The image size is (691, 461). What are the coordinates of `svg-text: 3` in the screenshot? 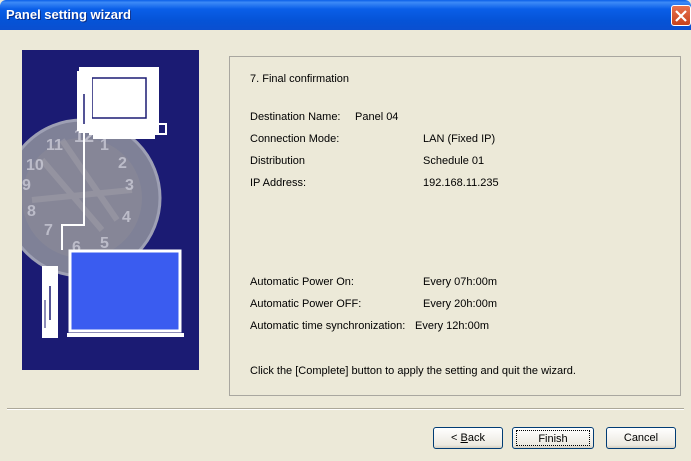 It's located at (129, 185).